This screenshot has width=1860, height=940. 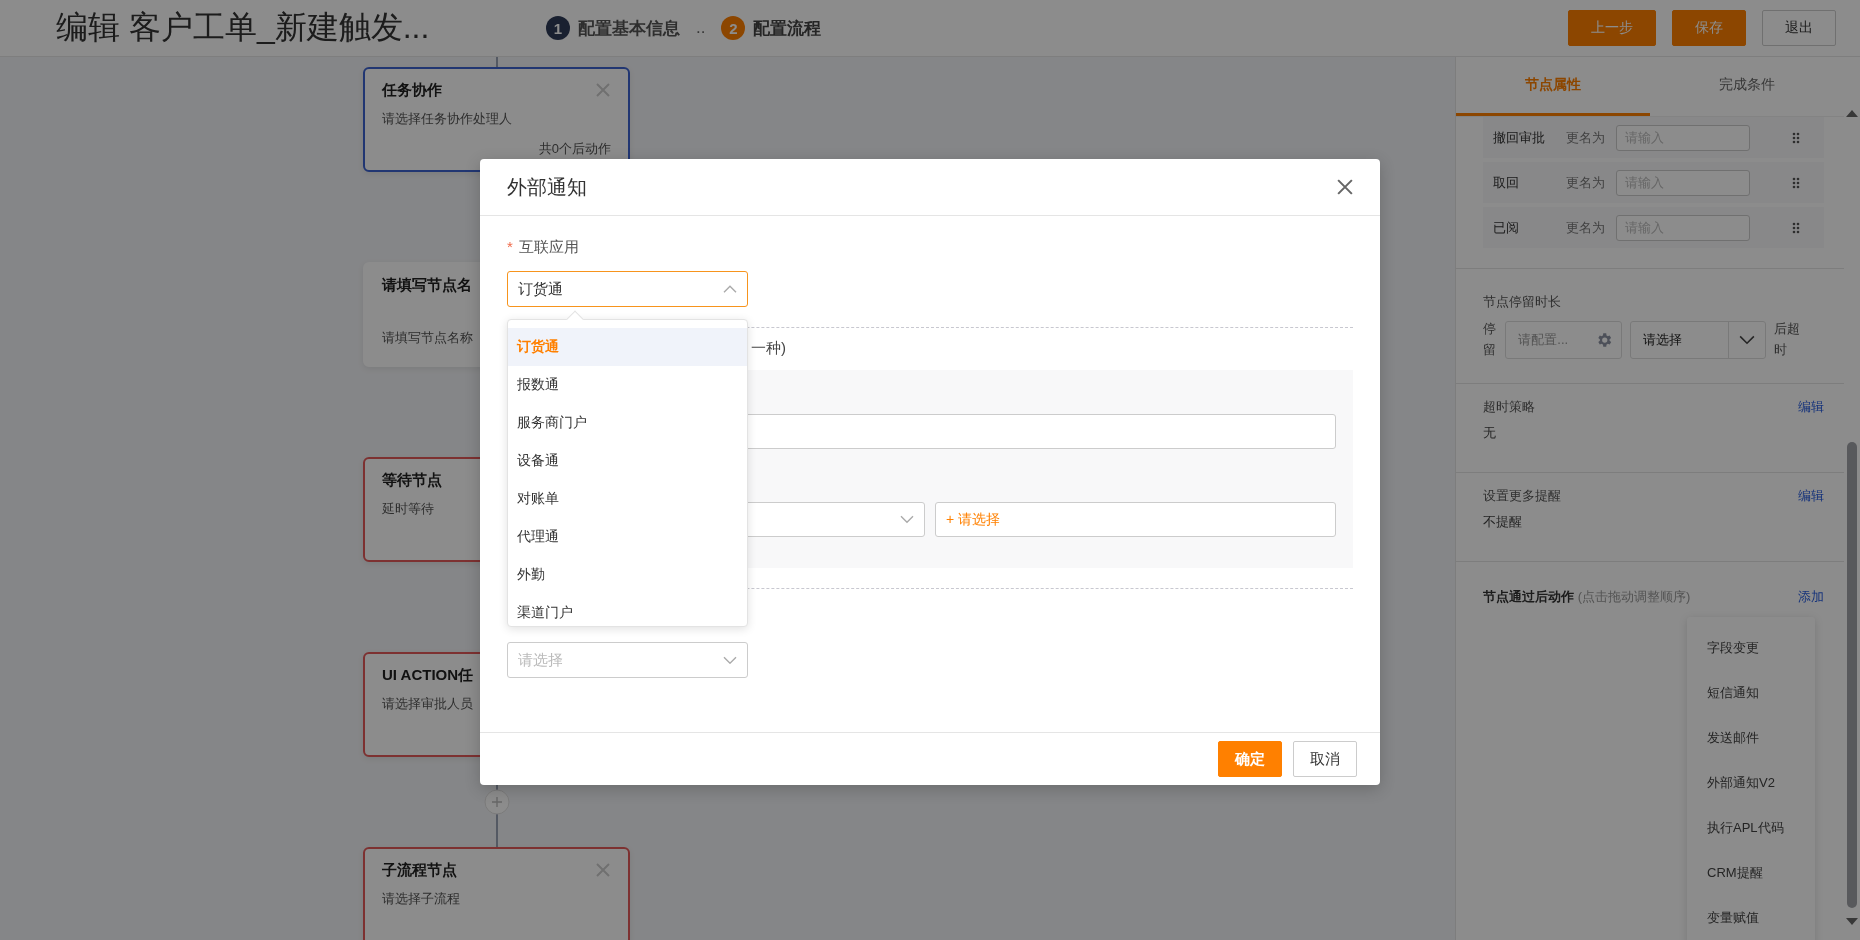 I want to click on unit-select: 请选择, so click(x=1698, y=339).